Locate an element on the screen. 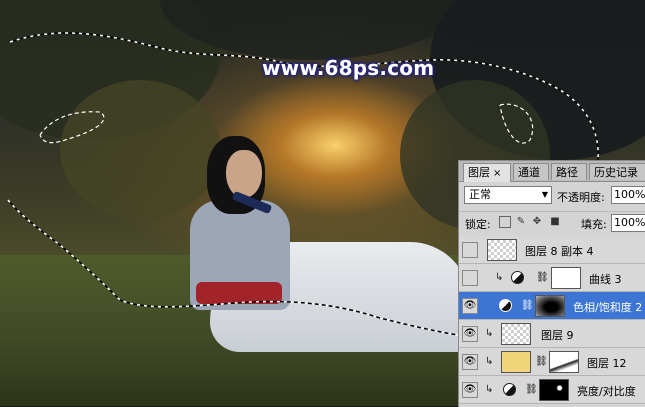 The width and height of the screenshot is (645, 407). tab-channels: 通道 is located at coordinates (531, 171).